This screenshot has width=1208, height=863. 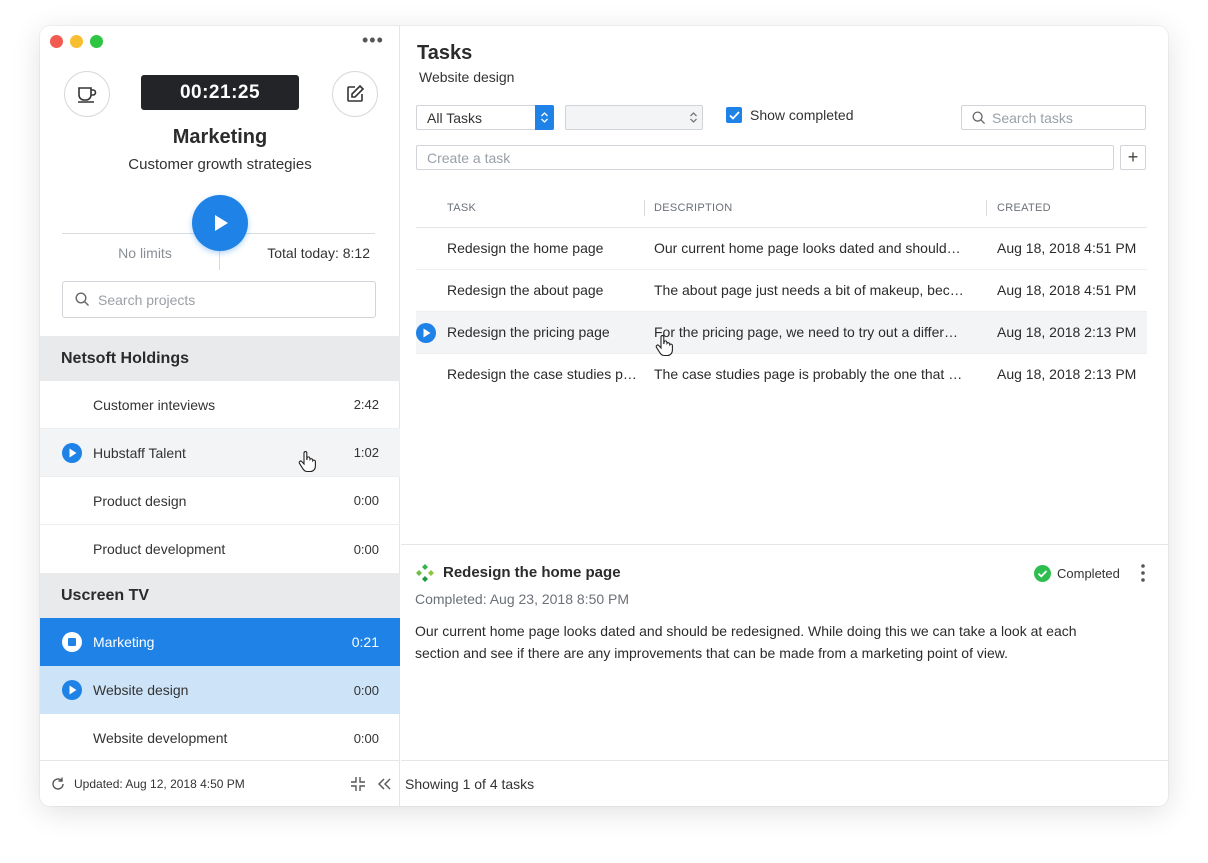 I want to click on project-row: Product development 0:00, so click(x=220, y=549).